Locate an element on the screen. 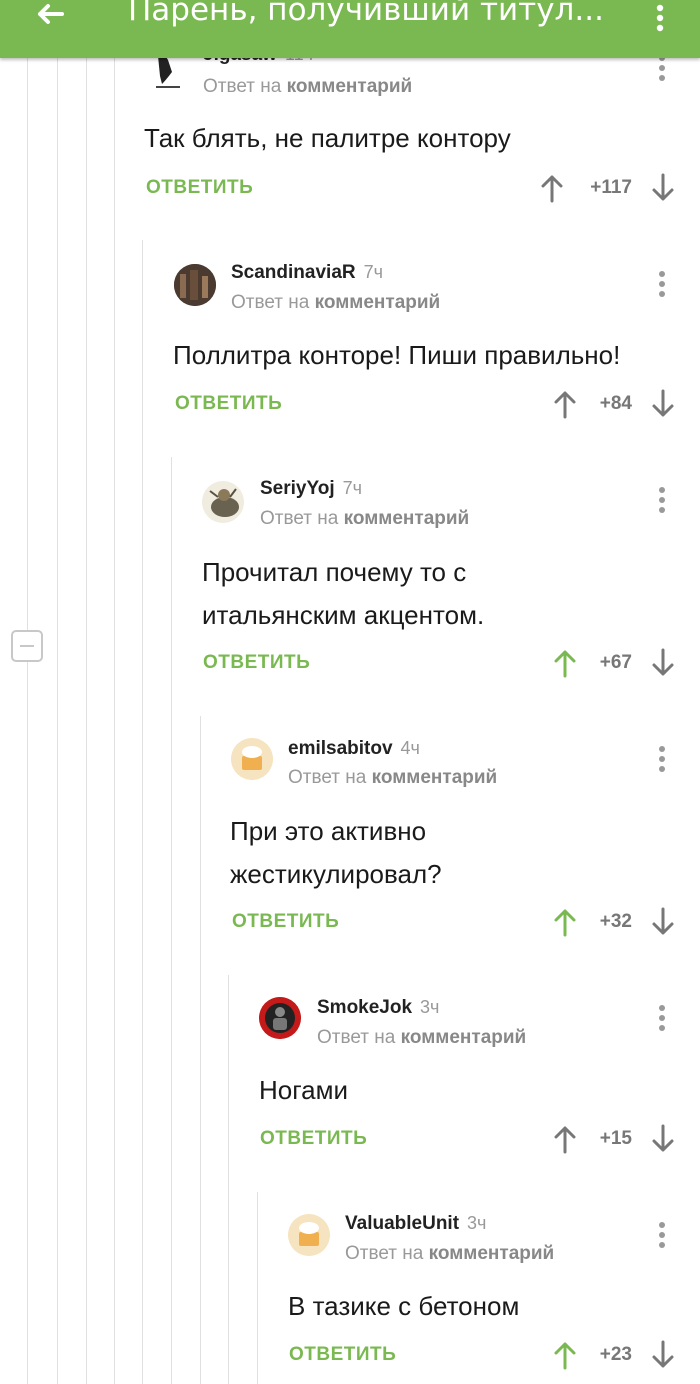 The height and width of the screenshot is (1384, 700). comment-score: +84 is located at coordinates (615, 403).